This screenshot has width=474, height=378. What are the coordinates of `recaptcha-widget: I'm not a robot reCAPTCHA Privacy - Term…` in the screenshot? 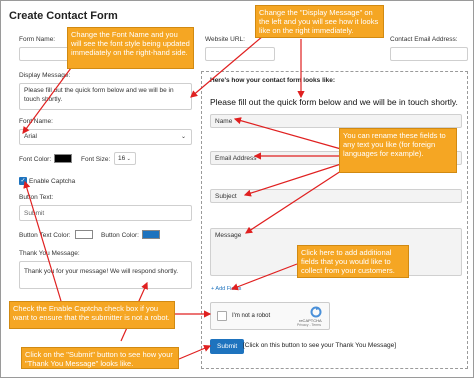 It's located at (270, 316).